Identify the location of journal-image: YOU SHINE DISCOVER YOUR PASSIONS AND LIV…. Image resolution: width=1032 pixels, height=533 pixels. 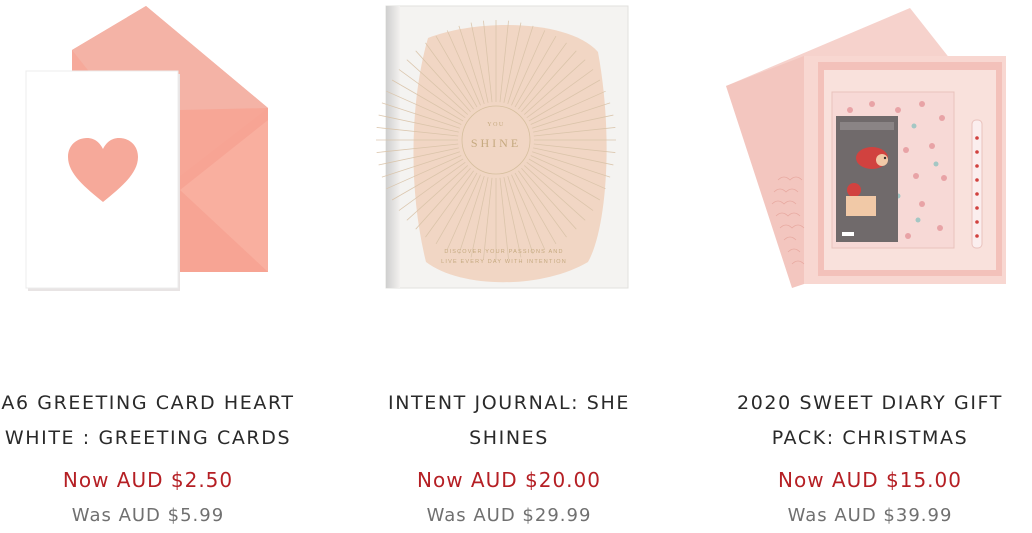
(502, 147).